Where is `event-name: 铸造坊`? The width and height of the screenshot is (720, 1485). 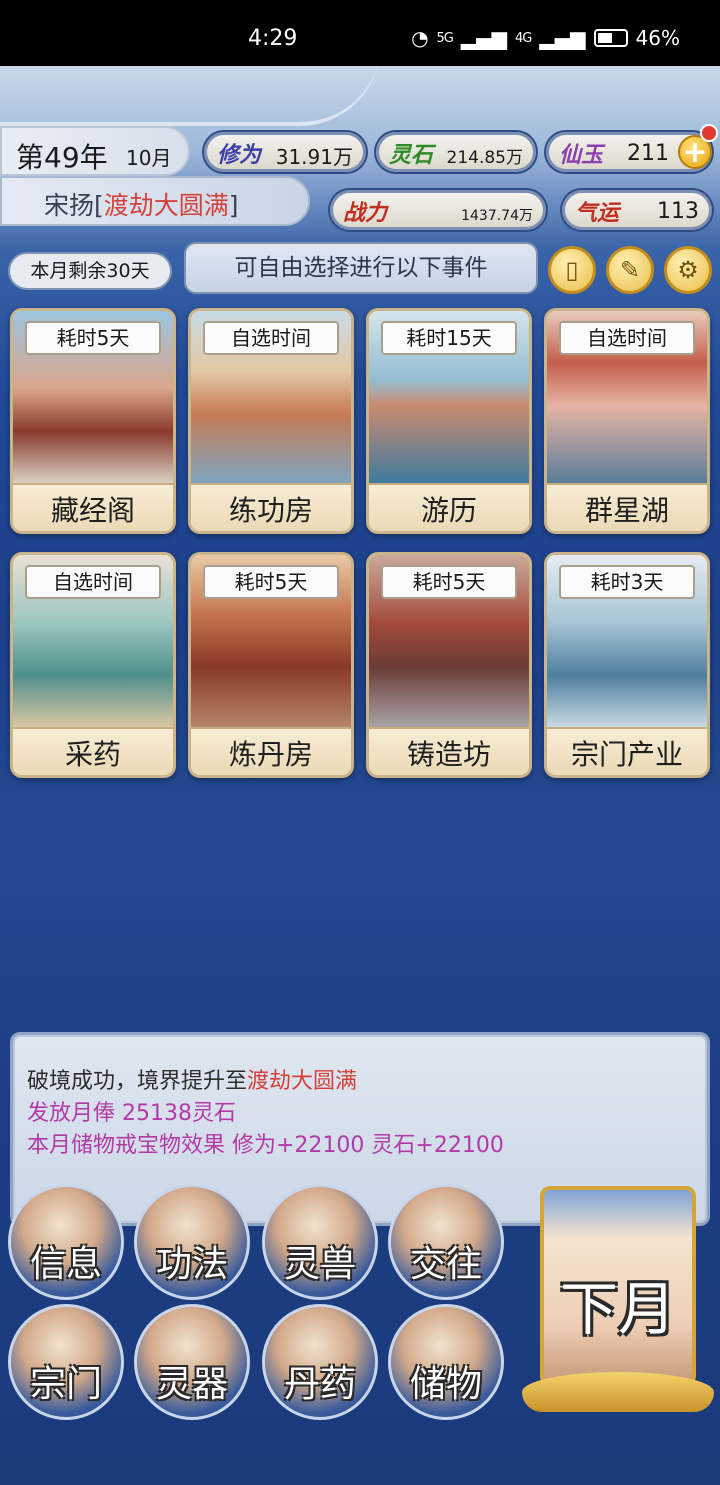 event-name: 铸造坊 is located at coordinates (449, 751).